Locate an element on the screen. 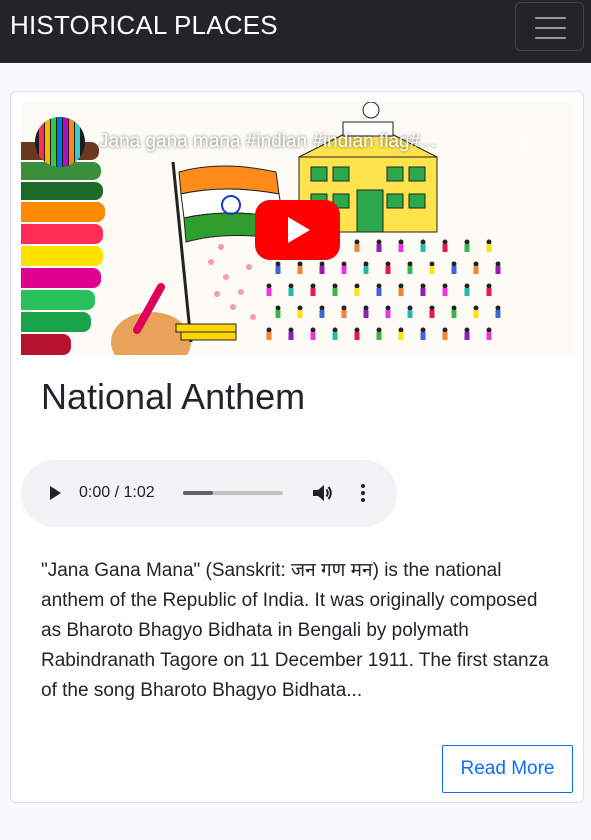 The height and width of the screenshot is (840, 591). youtube-play-icon is located at coordinates (297, 230).